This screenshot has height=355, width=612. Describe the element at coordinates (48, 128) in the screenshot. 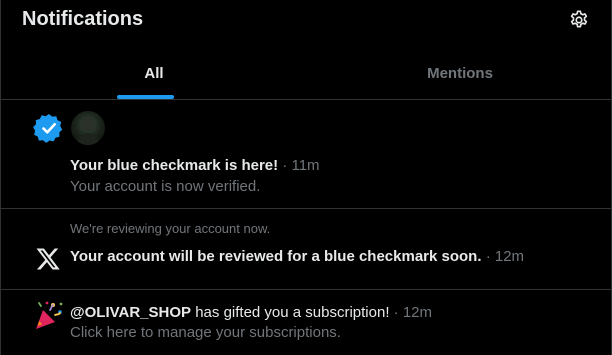

I see `verified-badge-icon` at that location.